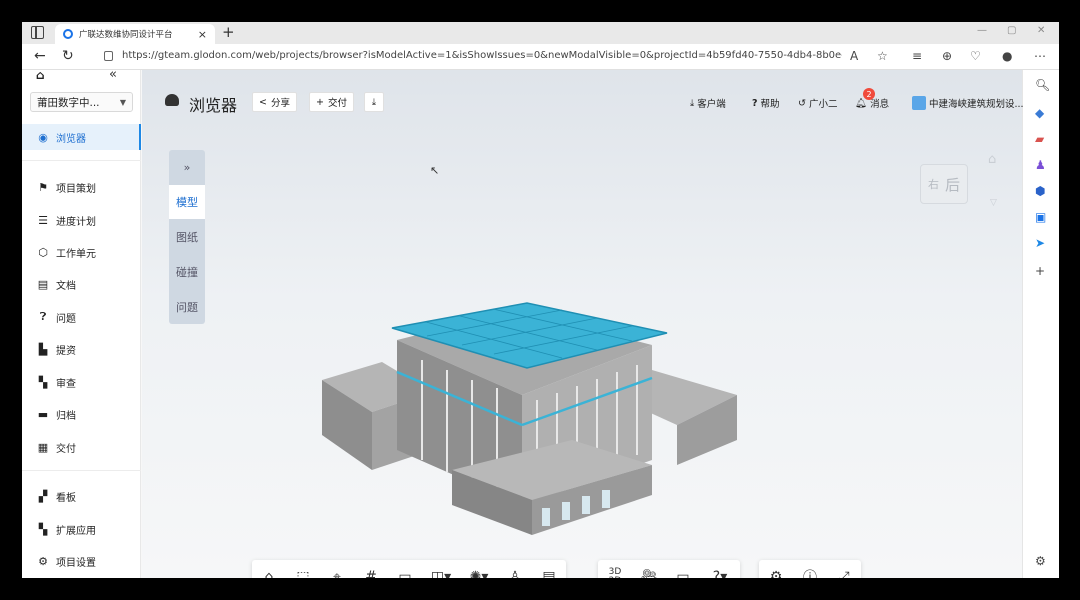 This screenshot has width=1080, height=600. What do you see at coordinates (68, 56) in the screenshot?
I see `refresh-icon: ↻` at bounding box center [68, 56].